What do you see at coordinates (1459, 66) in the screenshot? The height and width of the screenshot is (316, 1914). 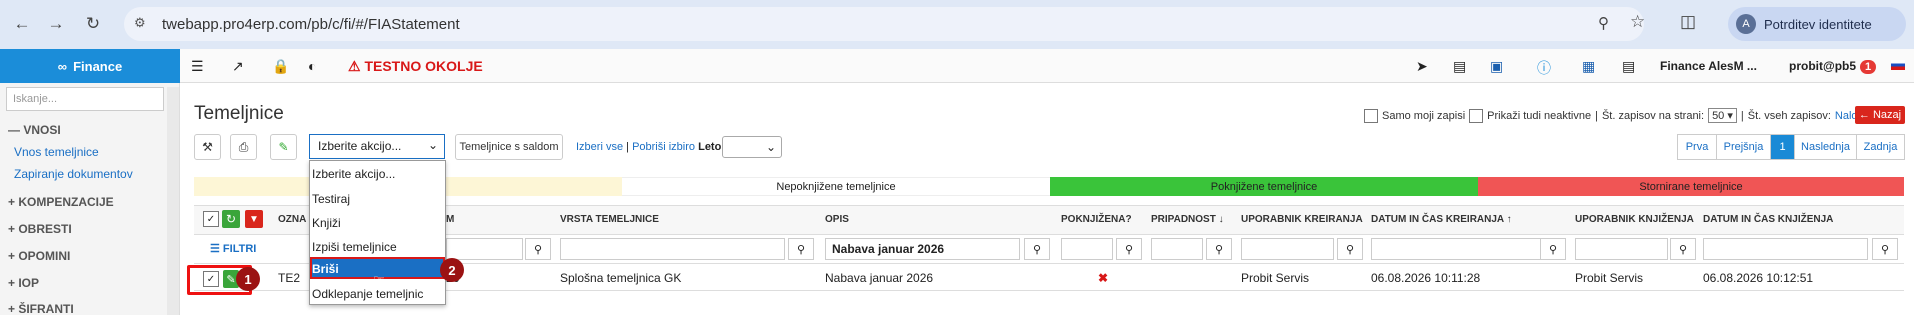 I see `register-icon: ▤` at bounding box center [1459, 66].